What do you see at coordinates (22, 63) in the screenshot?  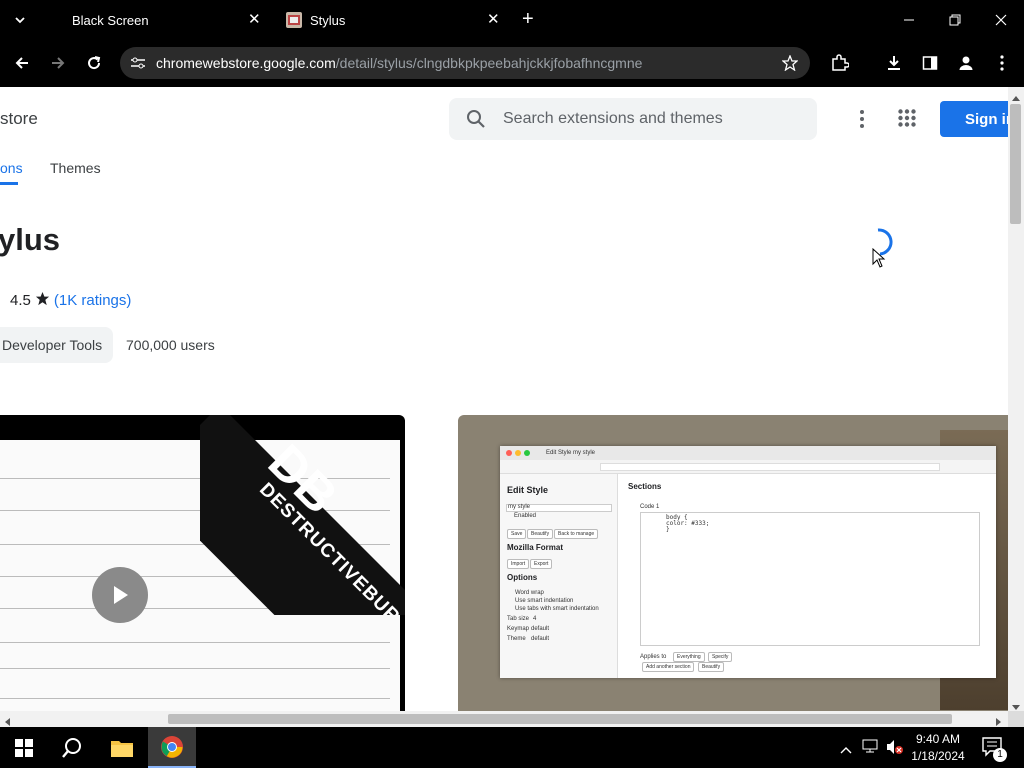 I see `back-arrow-icon` at bounding box center [22, 63].